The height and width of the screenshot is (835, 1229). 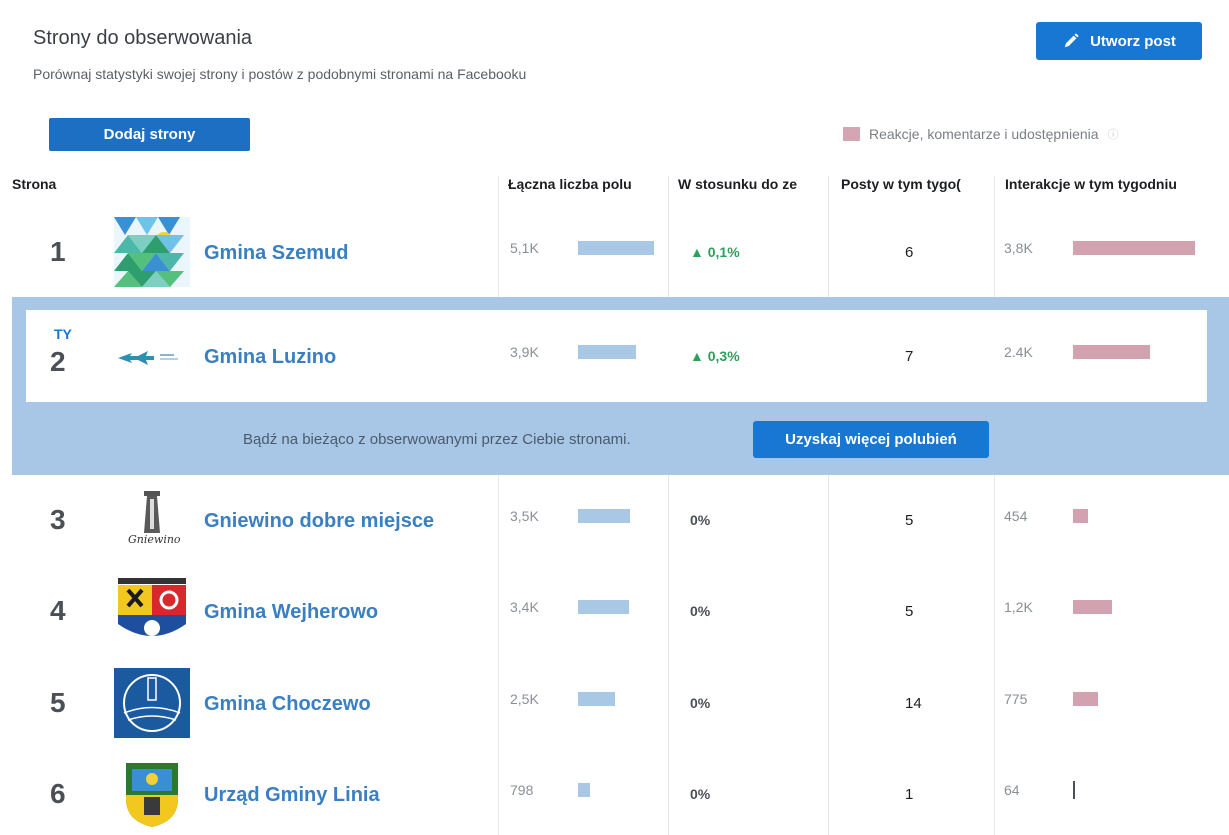 What do you see at coordinates (909, 252) in the screenshot?
I see `posts-count: 6` at bounding box center [909, 252].